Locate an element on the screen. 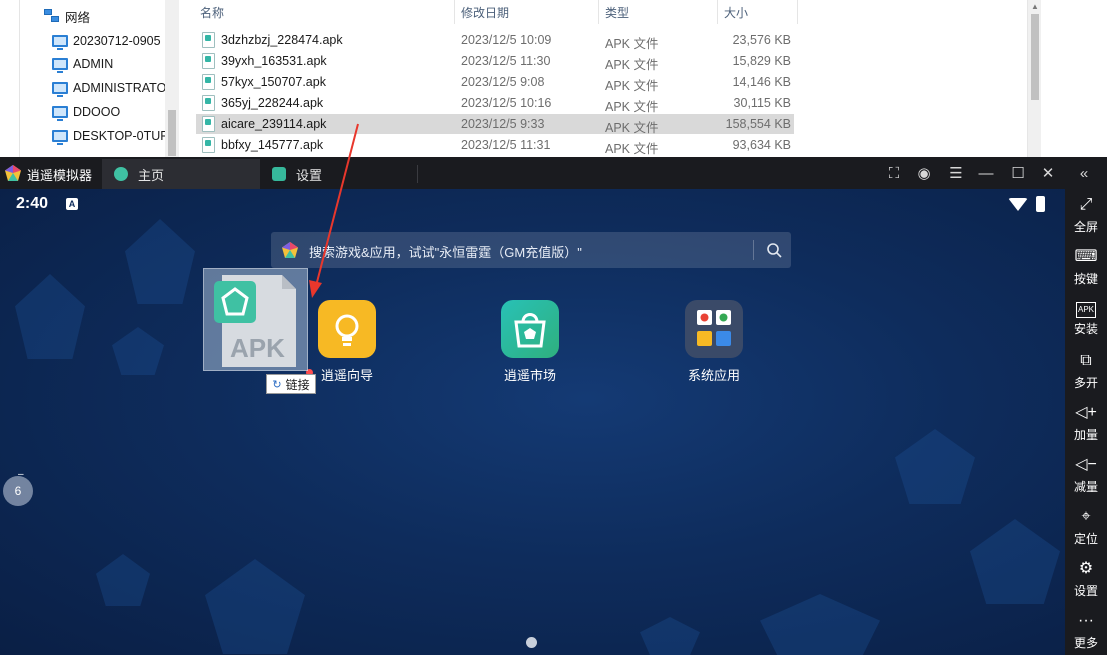  close-icon: ✕ is located at coordinates (1048, 173).